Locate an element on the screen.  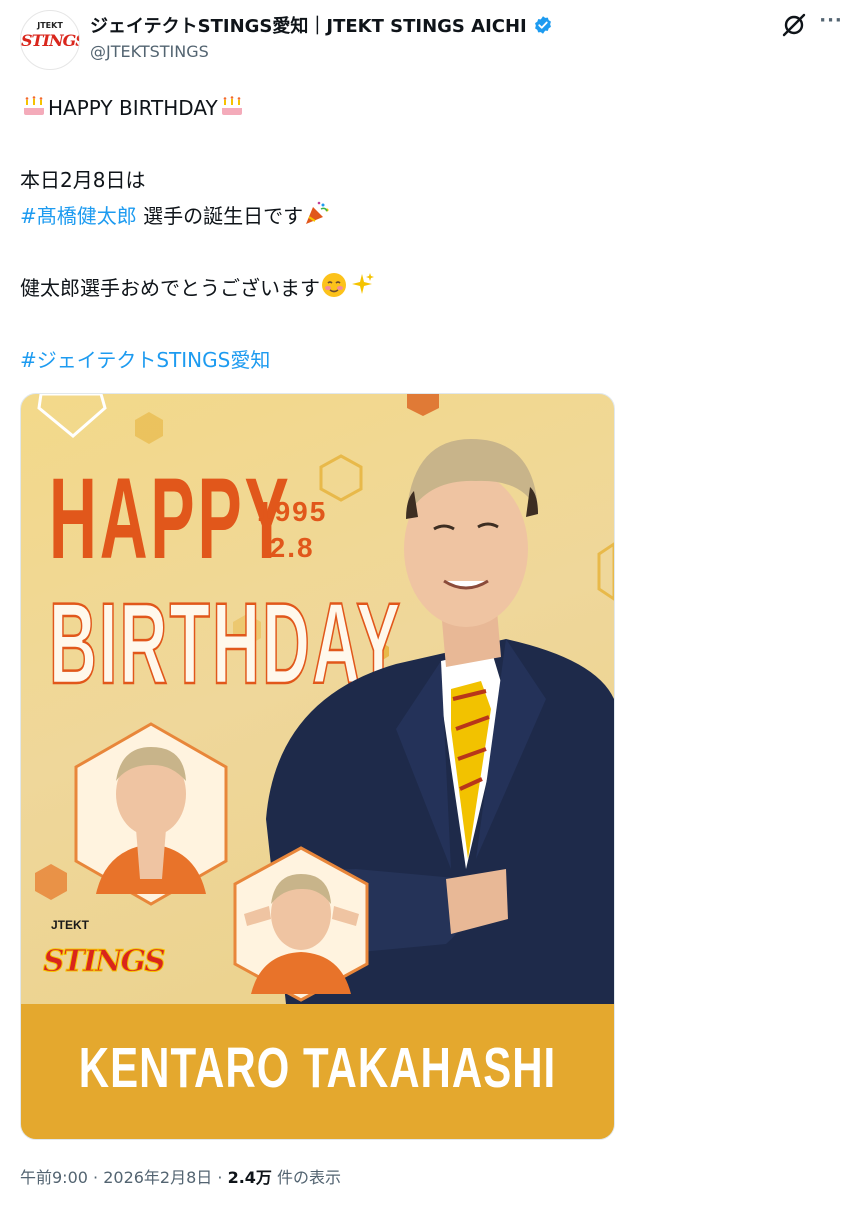
hashtag-link: #ジェイテクトSTINGS愛知 is located at coordinates (145, 360).